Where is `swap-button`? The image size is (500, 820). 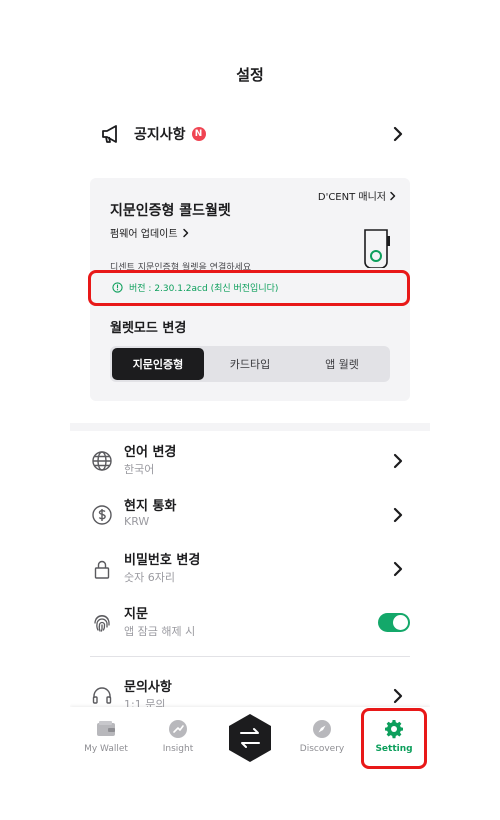
swap-button is located at coordinates (250, 738).